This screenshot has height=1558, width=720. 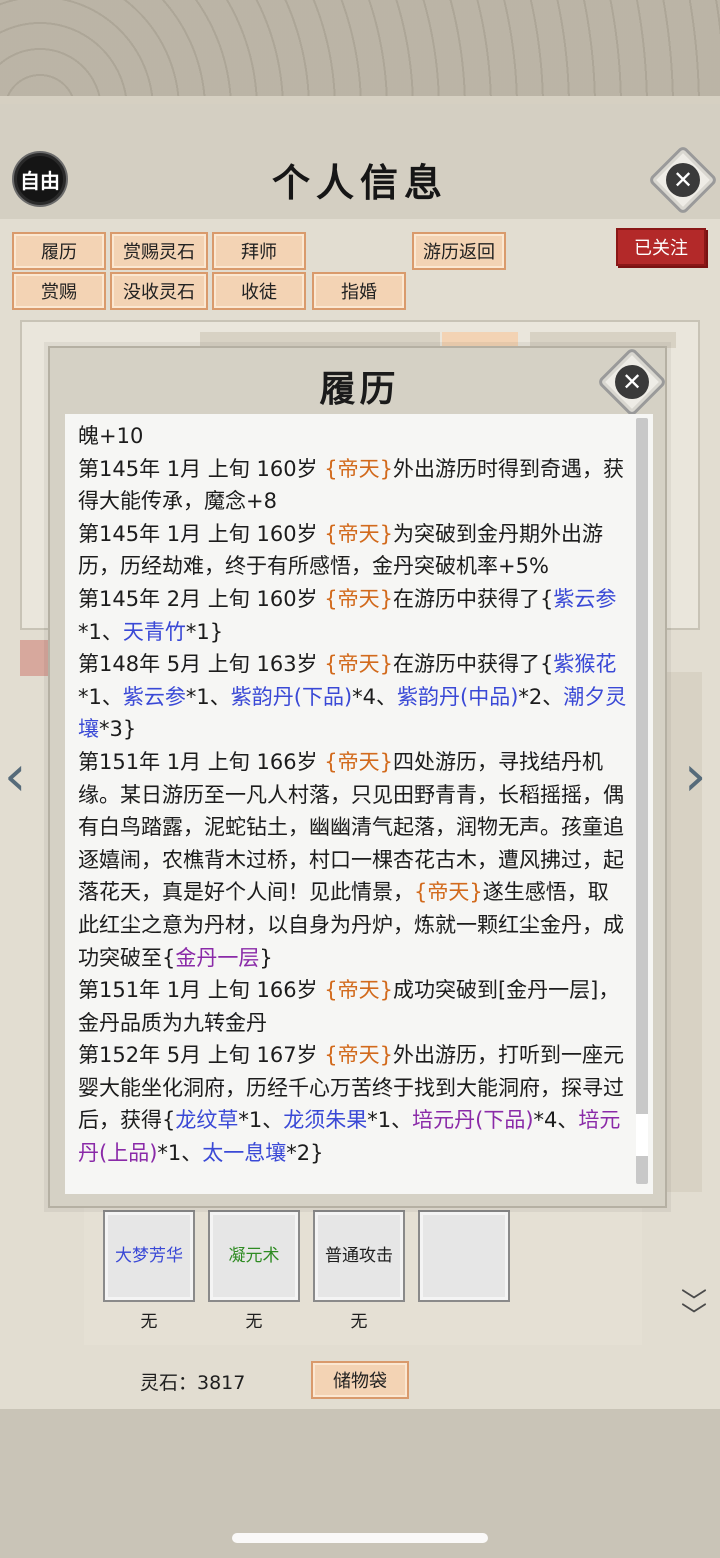 What do you see at coordinates (585, 664) in the screenshot?
I see `log-highlight: 紫猴花` at bounding box center [585, 664].